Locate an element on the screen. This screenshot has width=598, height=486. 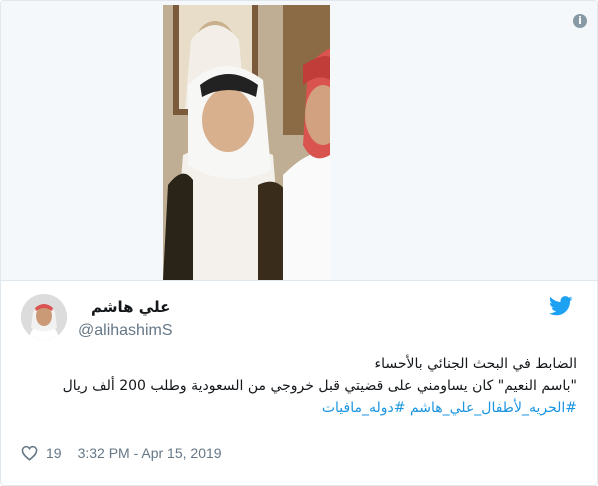
tweet-text-line: الضابط في البحث الجنائي بالأحساء is located at coordinates (475, 364).